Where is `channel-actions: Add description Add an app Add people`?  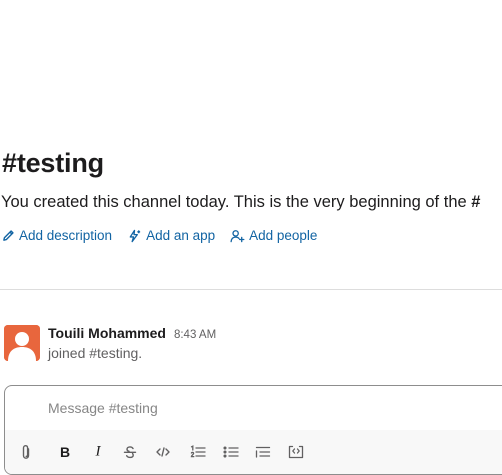 channel-actions: Add description Add an app Add people is located at coordinates (167, 235).